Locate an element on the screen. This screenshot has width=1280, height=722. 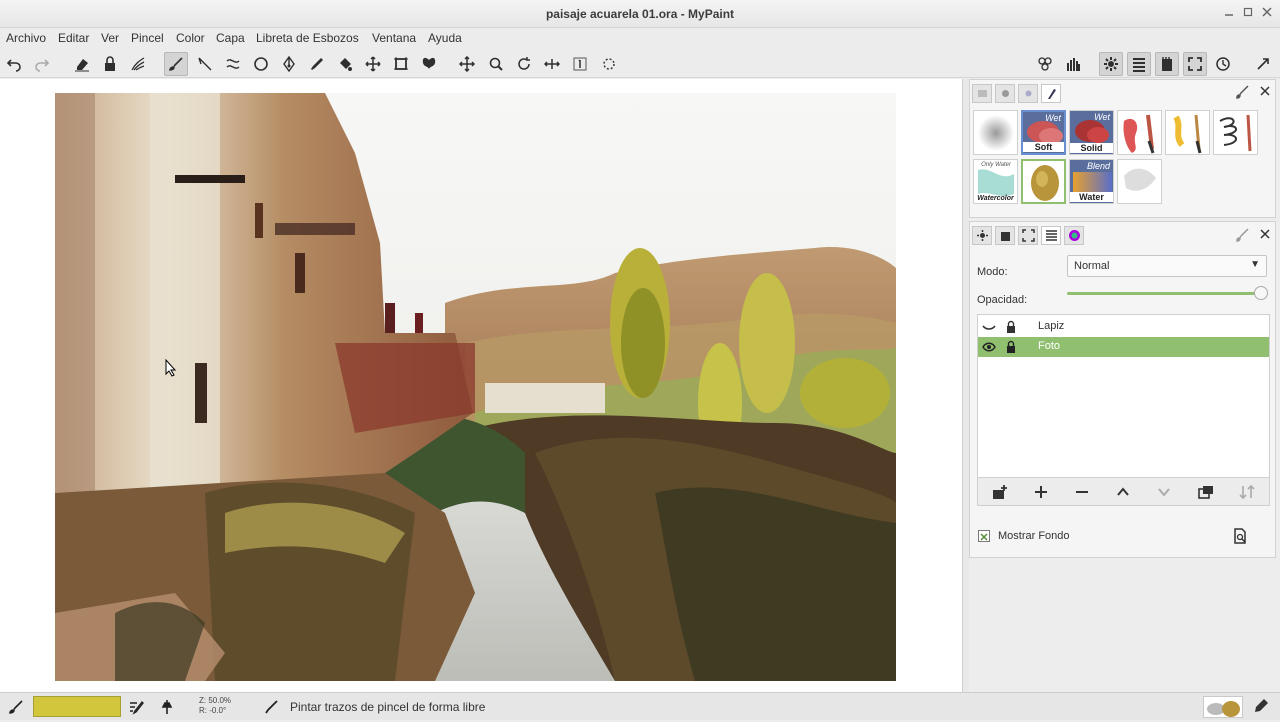
close-icon is located at coordinates (1267, 14).